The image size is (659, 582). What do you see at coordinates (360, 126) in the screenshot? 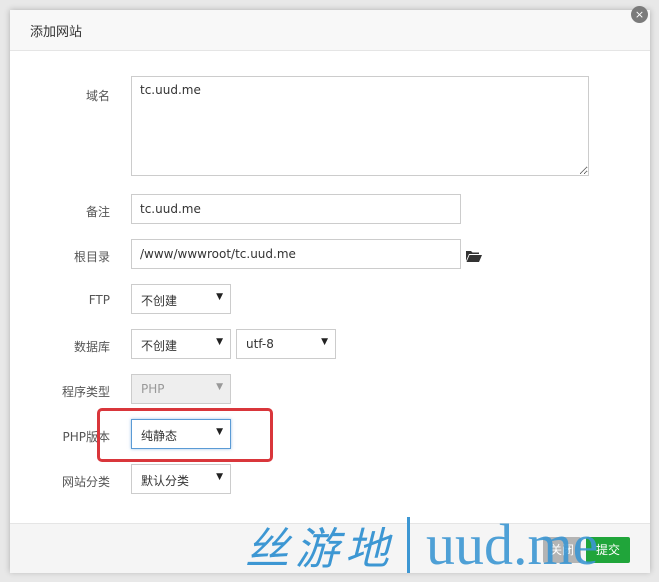
I see `domain-textarea: tc.uud.me` at bounding box center [360, 126].